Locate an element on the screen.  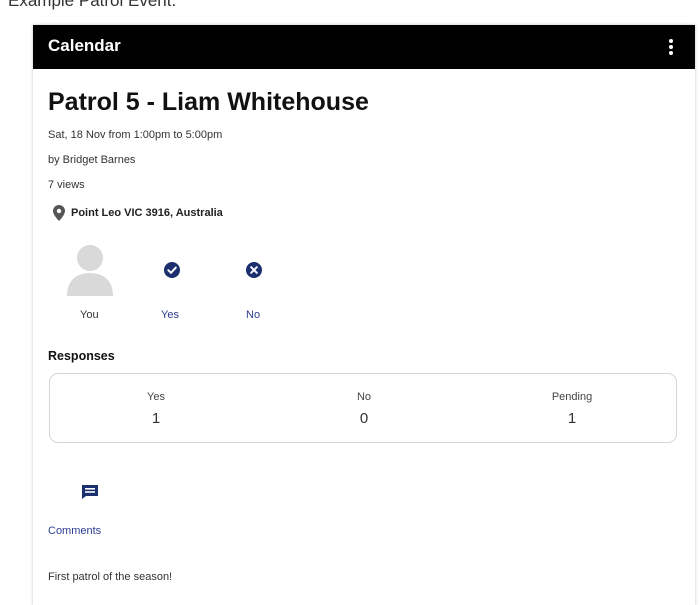
responses-yes-label: Yes is located at coordinates (156, 397).